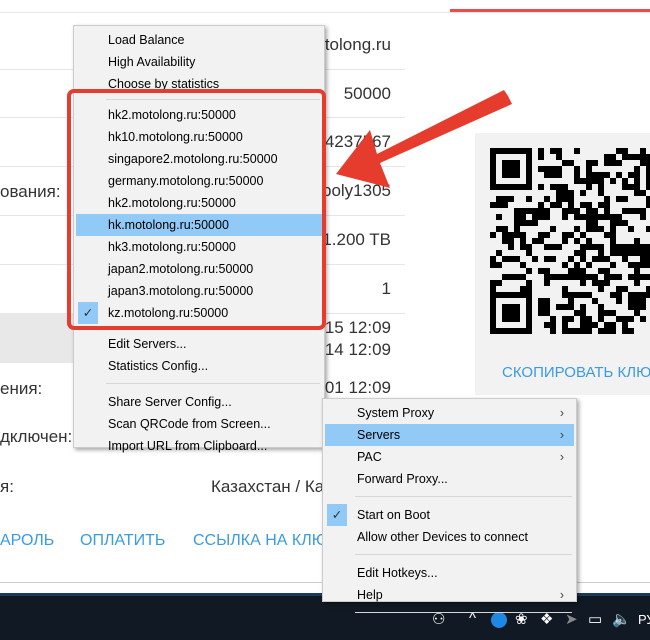 Image resolution: width=650 pixels, height=640 pixels. What do you see at coordinates (595, 619) in the screenshot?
I see `network-icon: ▭` at bounding box center [595, 619].